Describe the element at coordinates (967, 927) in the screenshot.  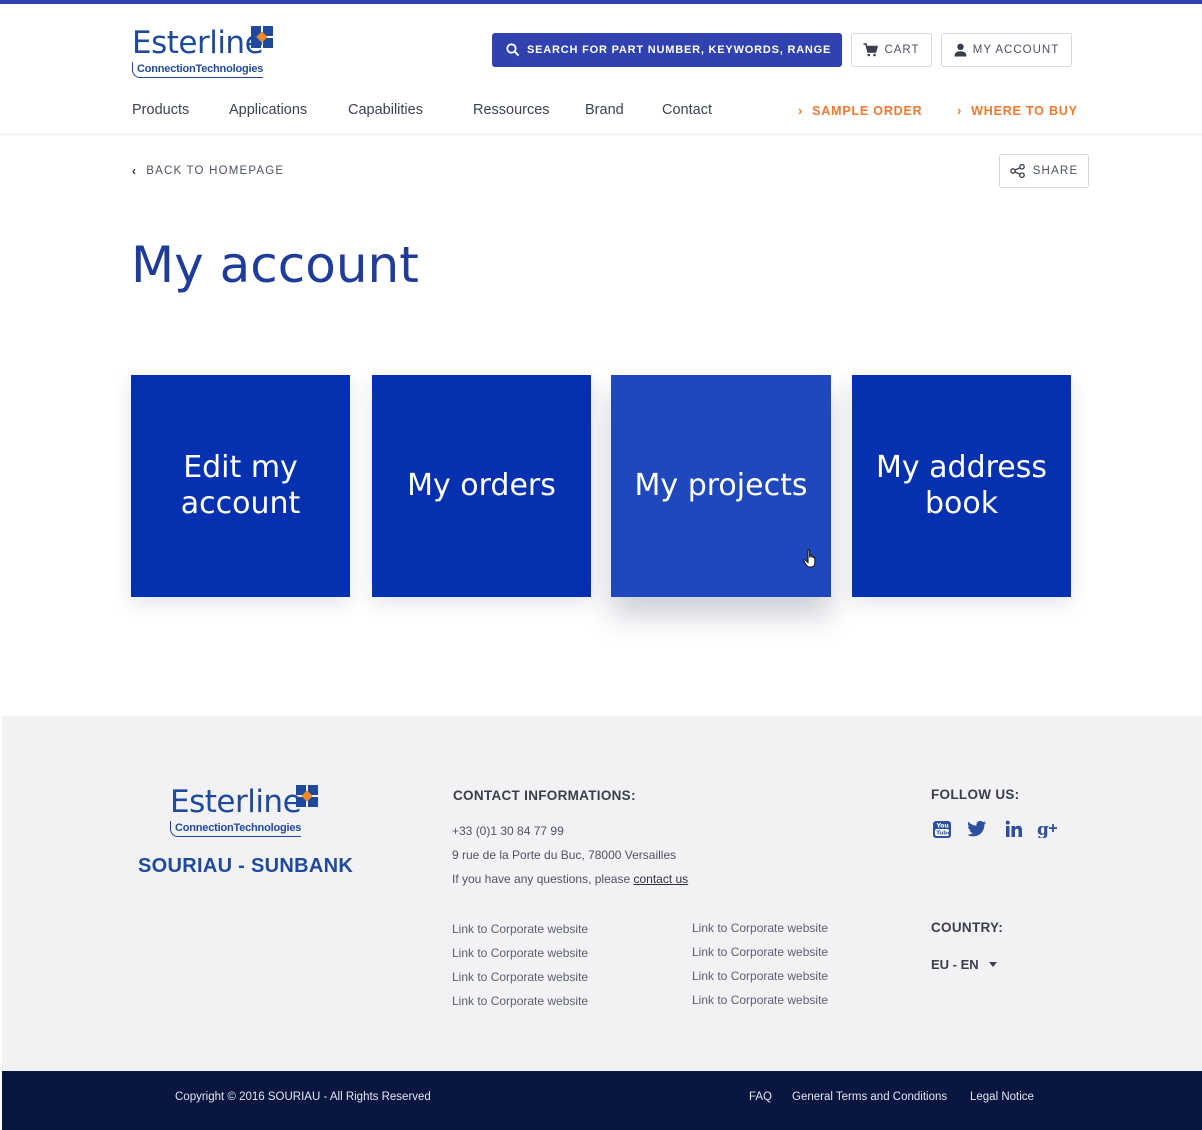
I see `country-heading: COUNTRY:` at that location.